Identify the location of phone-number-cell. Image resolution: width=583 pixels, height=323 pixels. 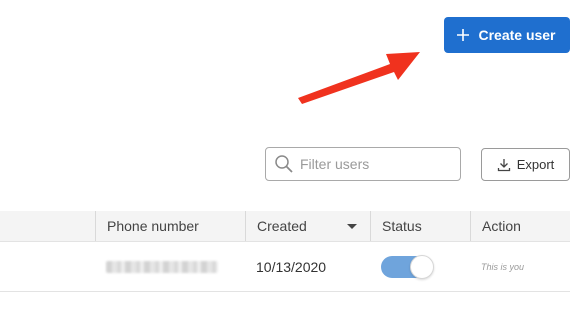
(162, 266).